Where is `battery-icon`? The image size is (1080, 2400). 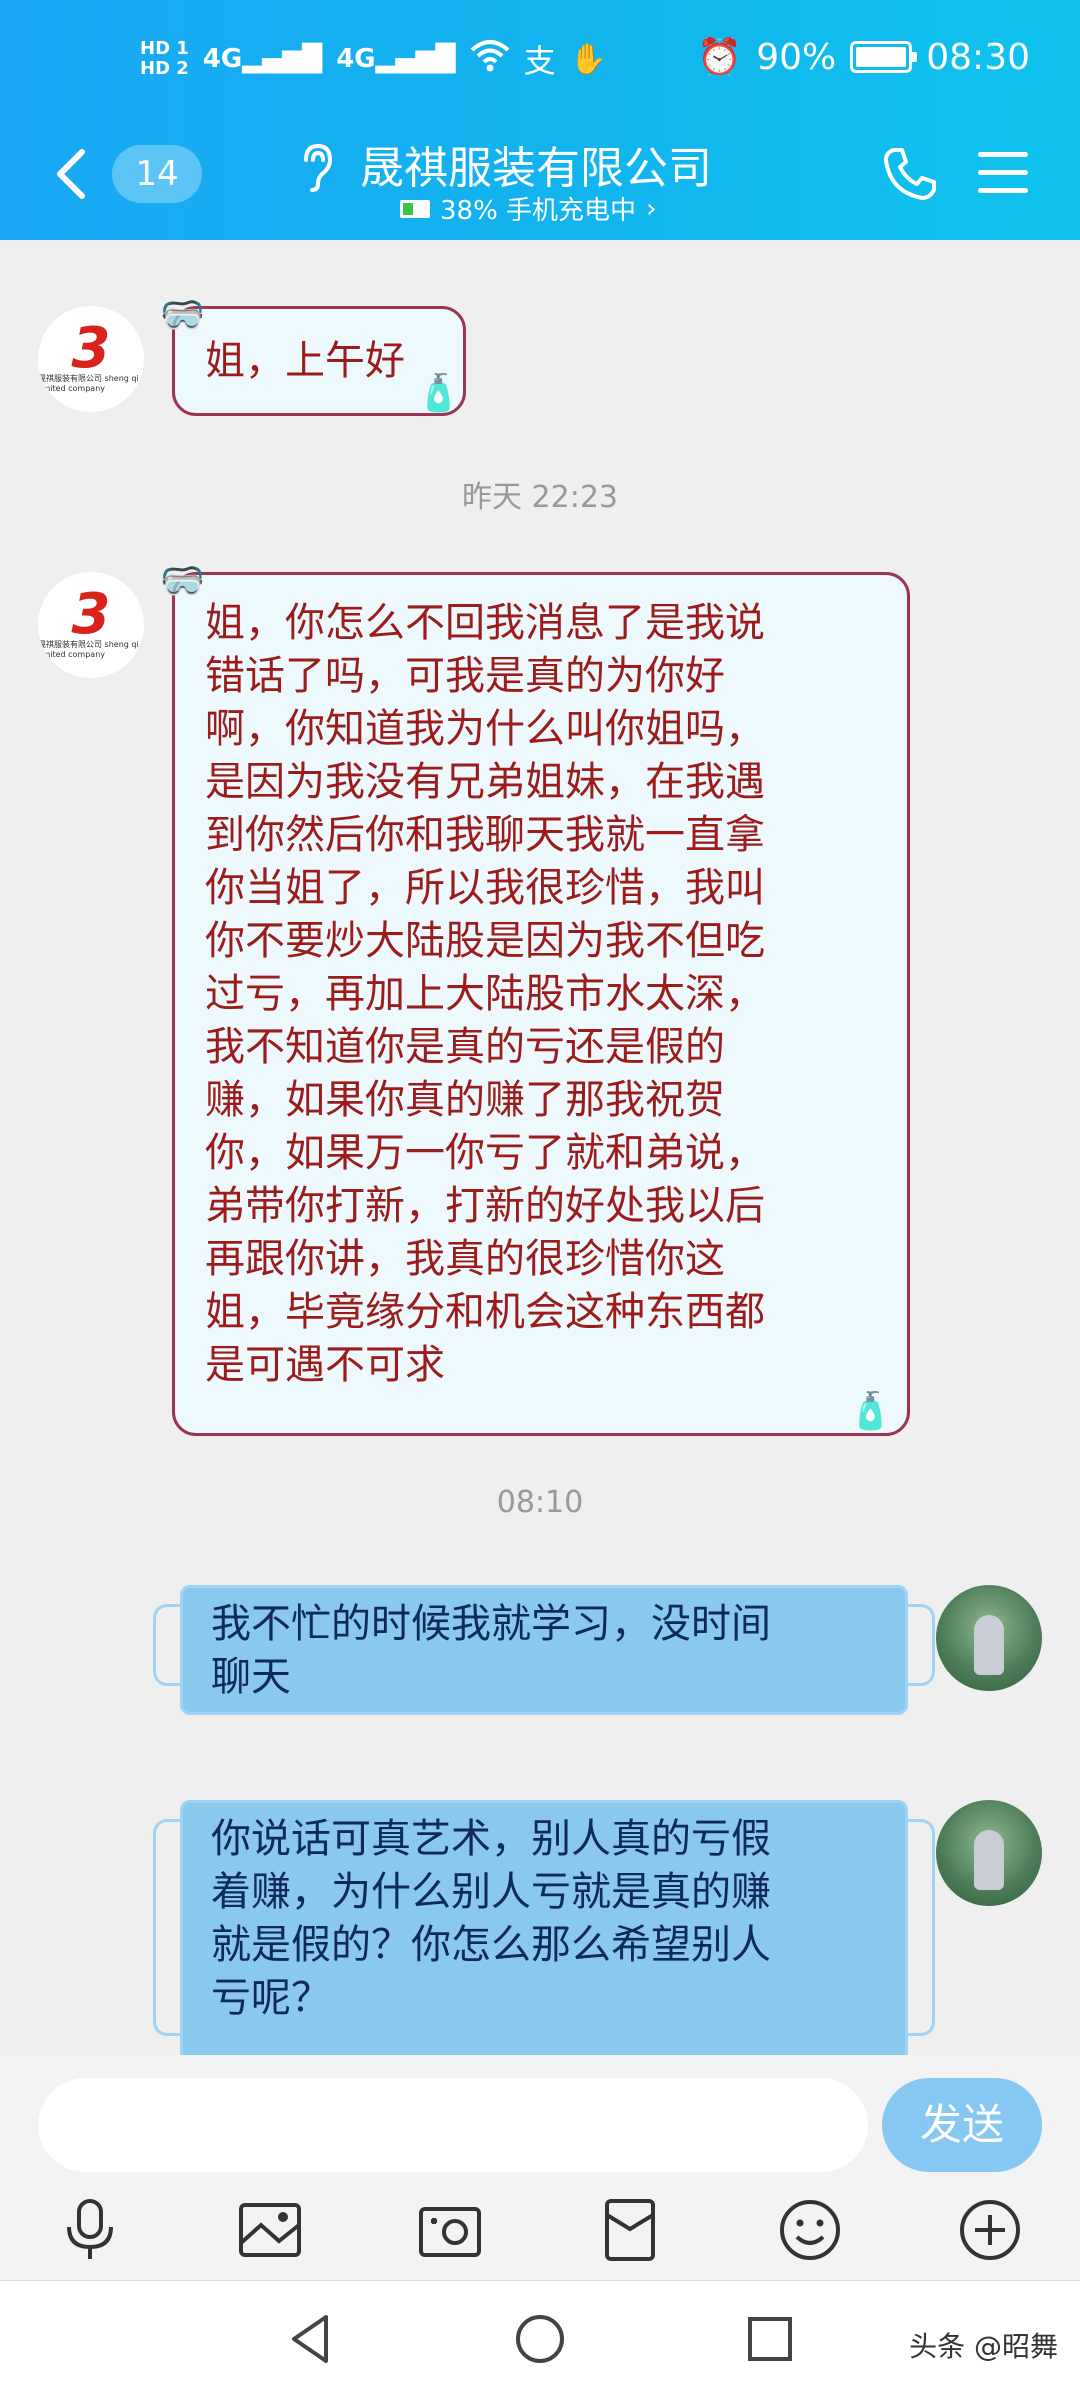
battery-icon is located at coordinates (884, 57).